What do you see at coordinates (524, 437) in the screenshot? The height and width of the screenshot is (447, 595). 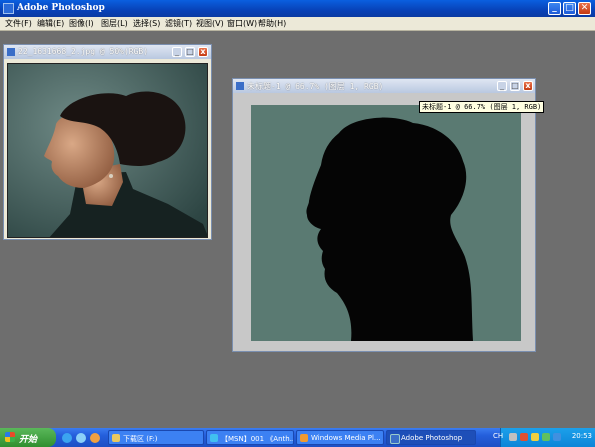 I see `antivirus-icon` at bounding box center [524, 437].